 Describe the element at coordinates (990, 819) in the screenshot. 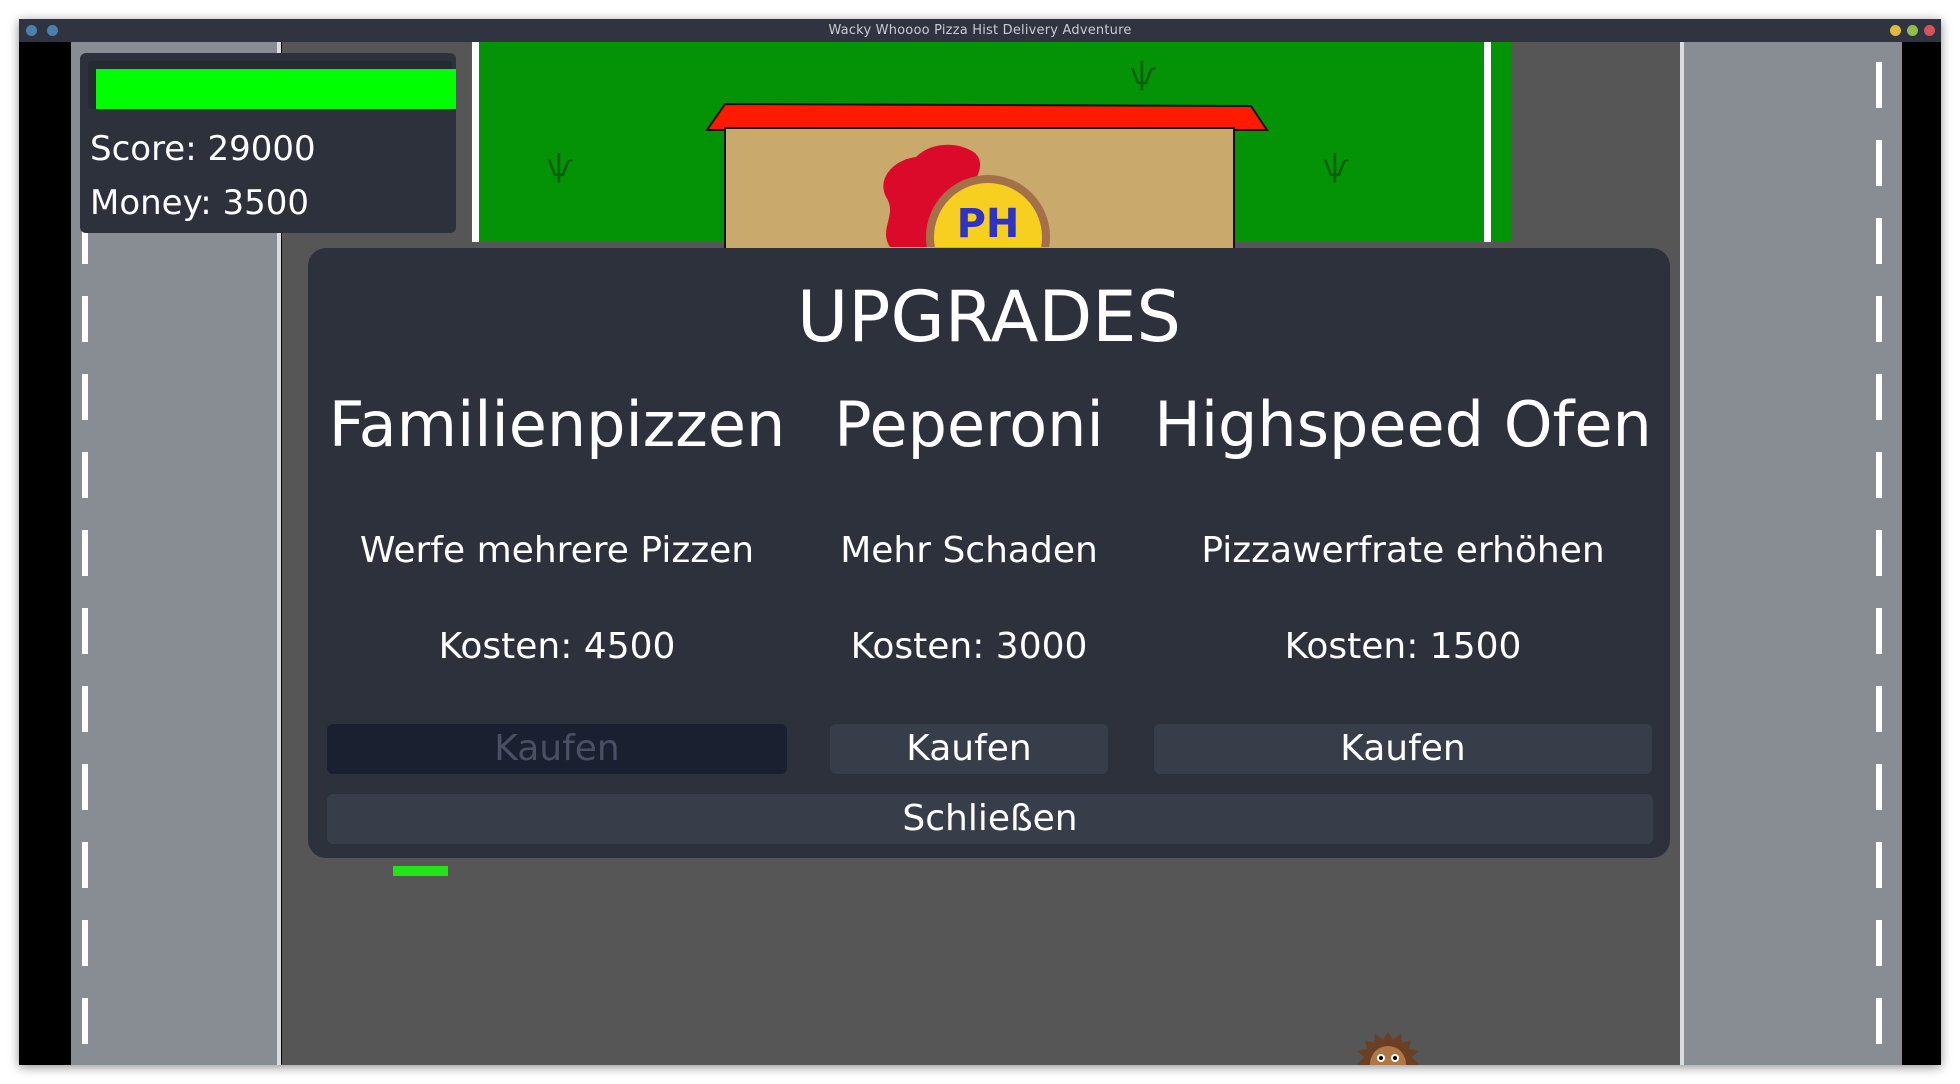

I see `close-upgrades-button: Schließen` at that location.